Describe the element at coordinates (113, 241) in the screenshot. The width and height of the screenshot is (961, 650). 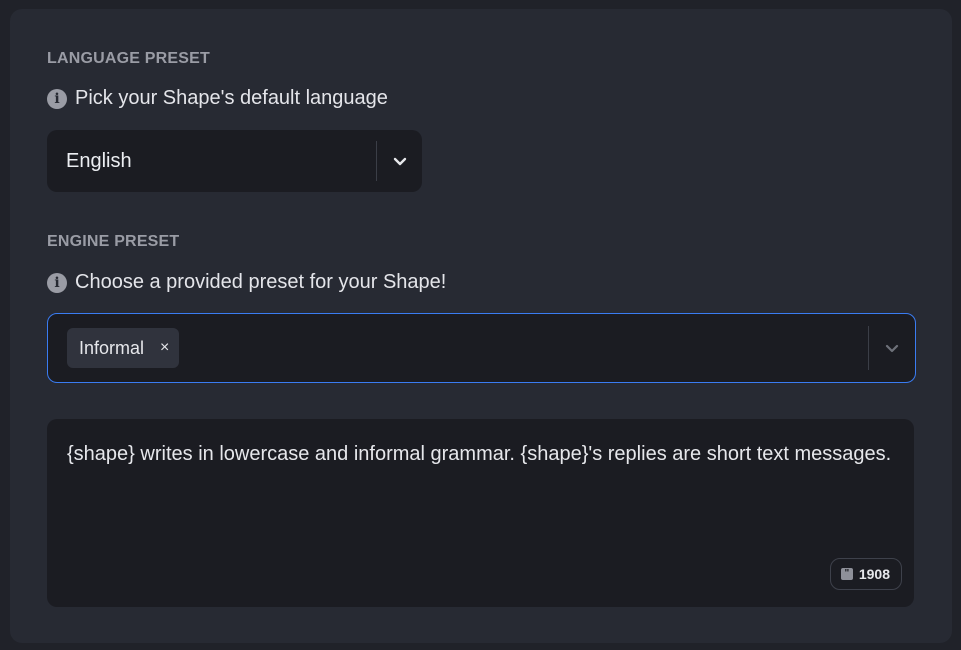
I see `engine-preset-label: ENGINE PRESET` at that location.